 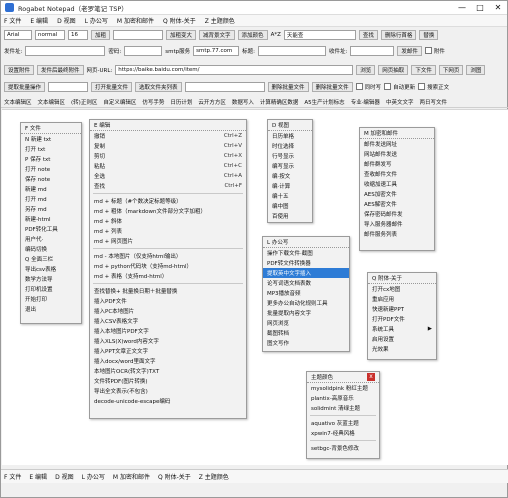 I want to click on file-menu-item: 导出csv表格, so click(x=51, y=269).